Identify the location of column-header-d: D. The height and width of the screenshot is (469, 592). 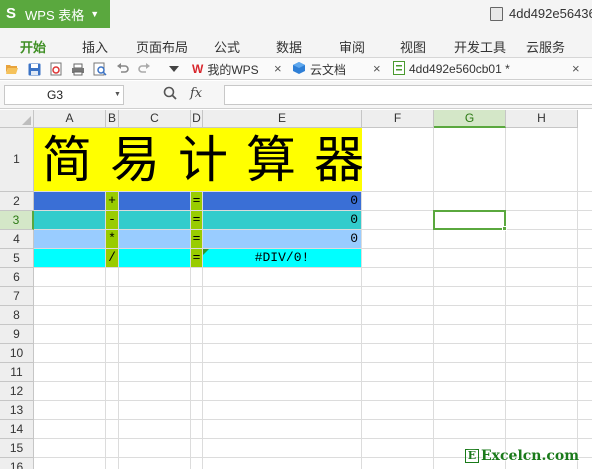
(197, 119).